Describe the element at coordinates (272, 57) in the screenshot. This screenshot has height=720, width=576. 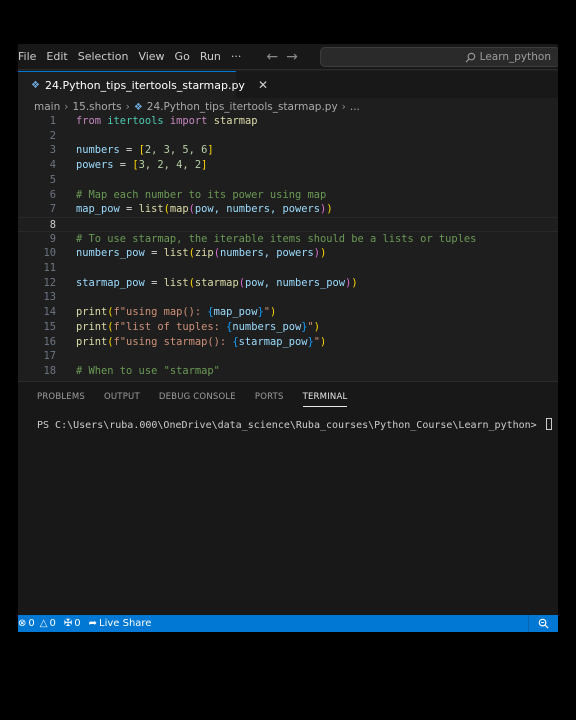
I see `back-arrow-icon: ←` at that location.